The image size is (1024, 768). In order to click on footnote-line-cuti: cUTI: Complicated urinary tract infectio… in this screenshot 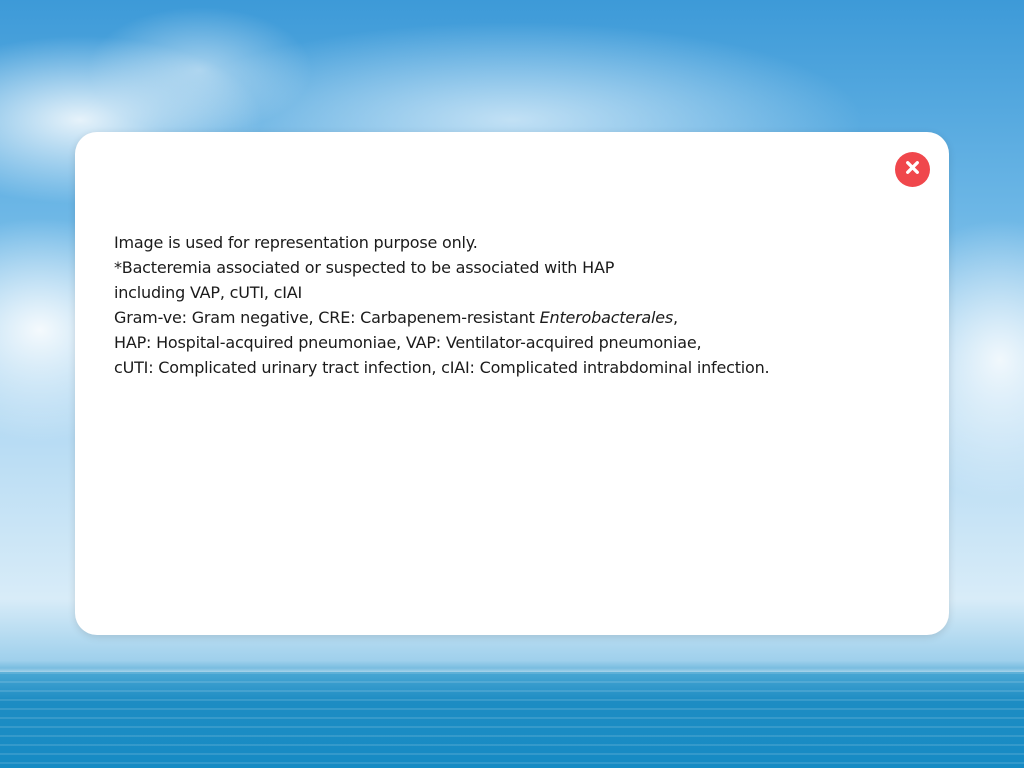, I will do `click(442, 367)`.